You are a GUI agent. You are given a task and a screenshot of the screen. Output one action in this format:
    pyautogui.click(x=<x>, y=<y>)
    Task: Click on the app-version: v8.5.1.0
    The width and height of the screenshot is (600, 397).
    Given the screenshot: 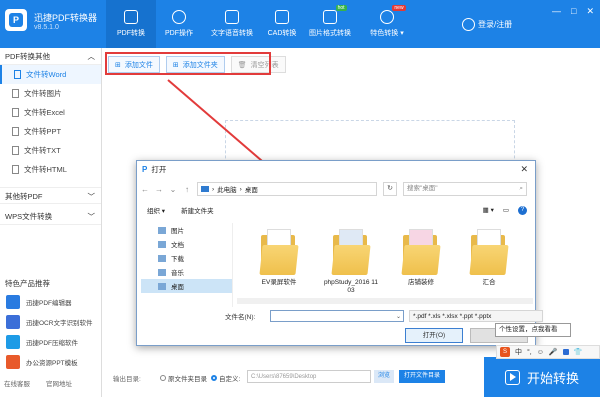 What is the action you would take?
    pyautogui.click(x=46, y=27)
    